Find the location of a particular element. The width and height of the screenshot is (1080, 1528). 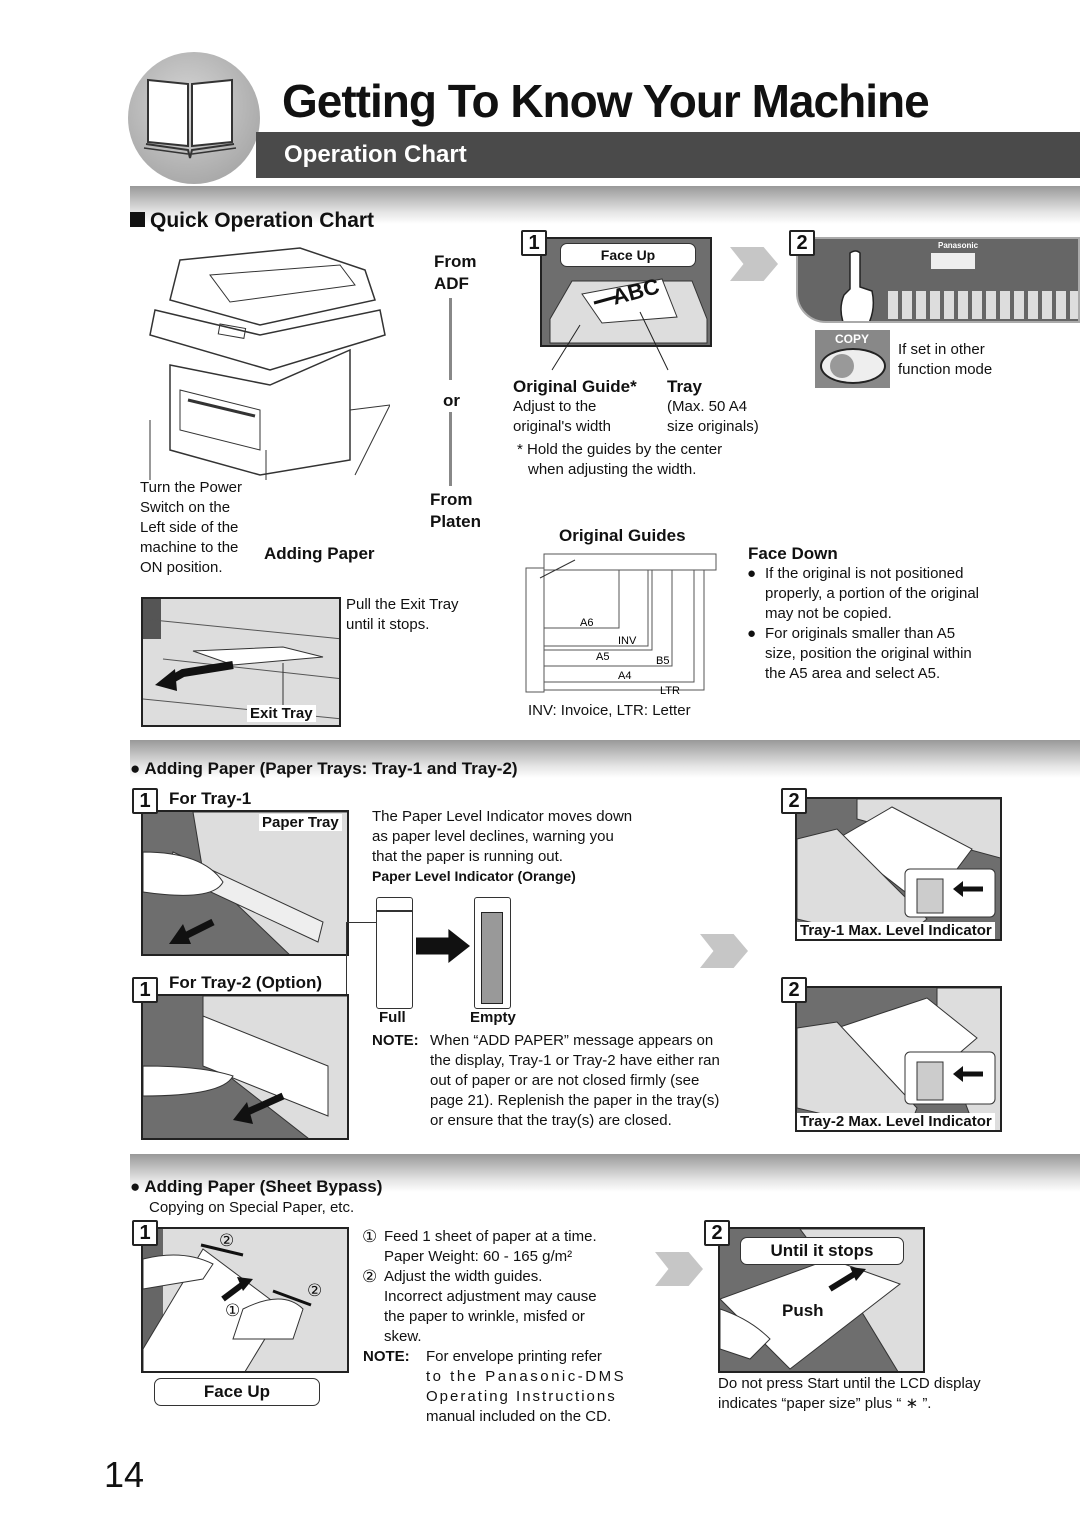

item-line: Adjust the width guides. is located at coordinates (463, 1276).